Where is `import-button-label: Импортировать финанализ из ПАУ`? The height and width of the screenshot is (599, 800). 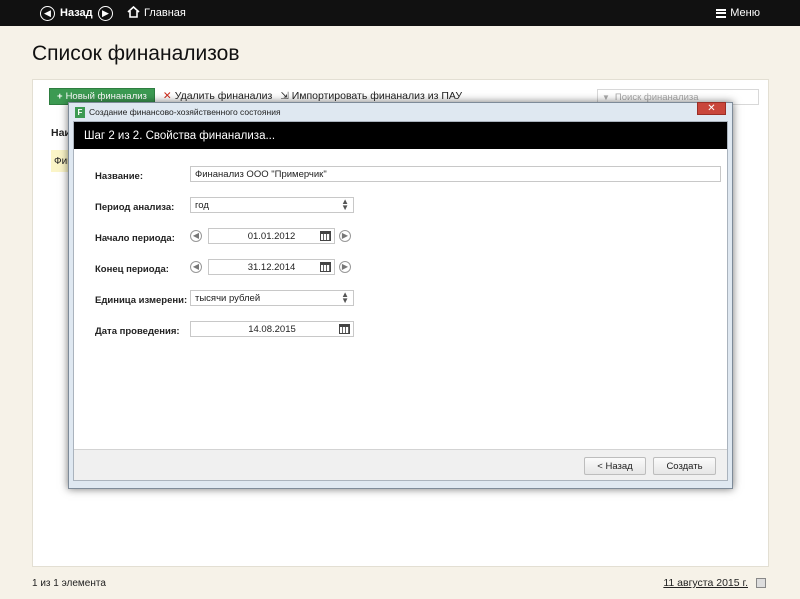
import-button-label: Импортировать финанализ из ПАУ is located at coordinates (377, 96).